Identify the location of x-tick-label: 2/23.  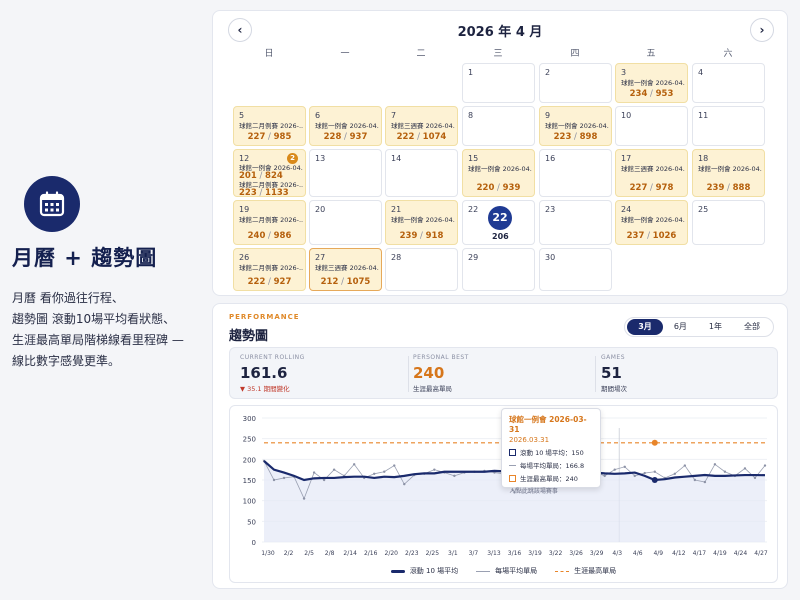
(412, 553).